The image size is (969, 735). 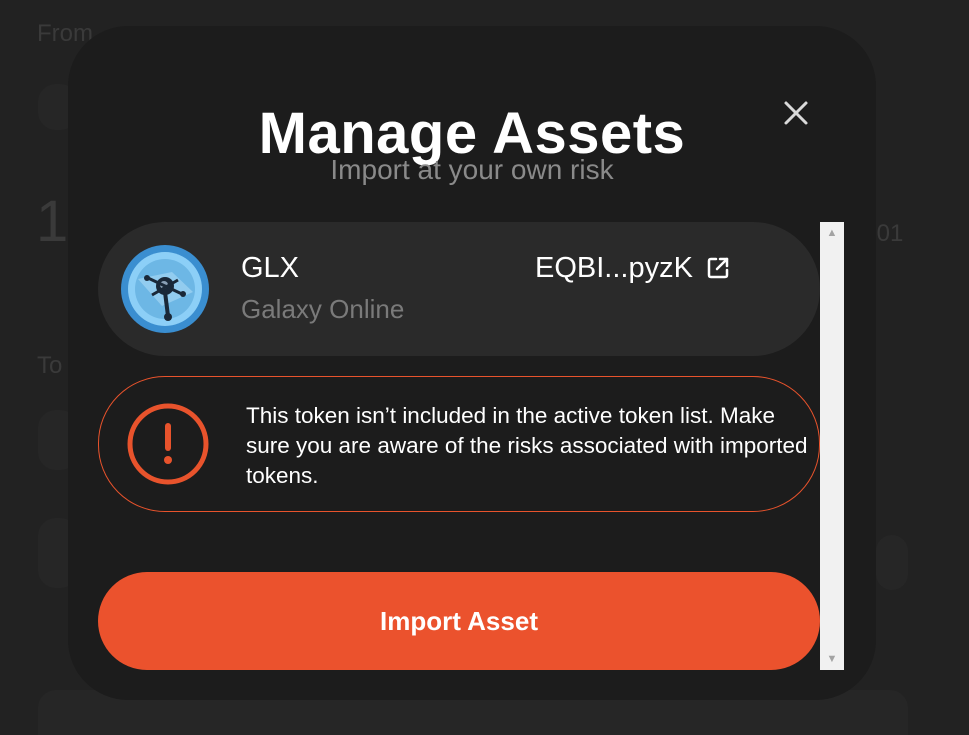 I want to click on scroll-down-arrow: ▼, so click(x=832, y=659).